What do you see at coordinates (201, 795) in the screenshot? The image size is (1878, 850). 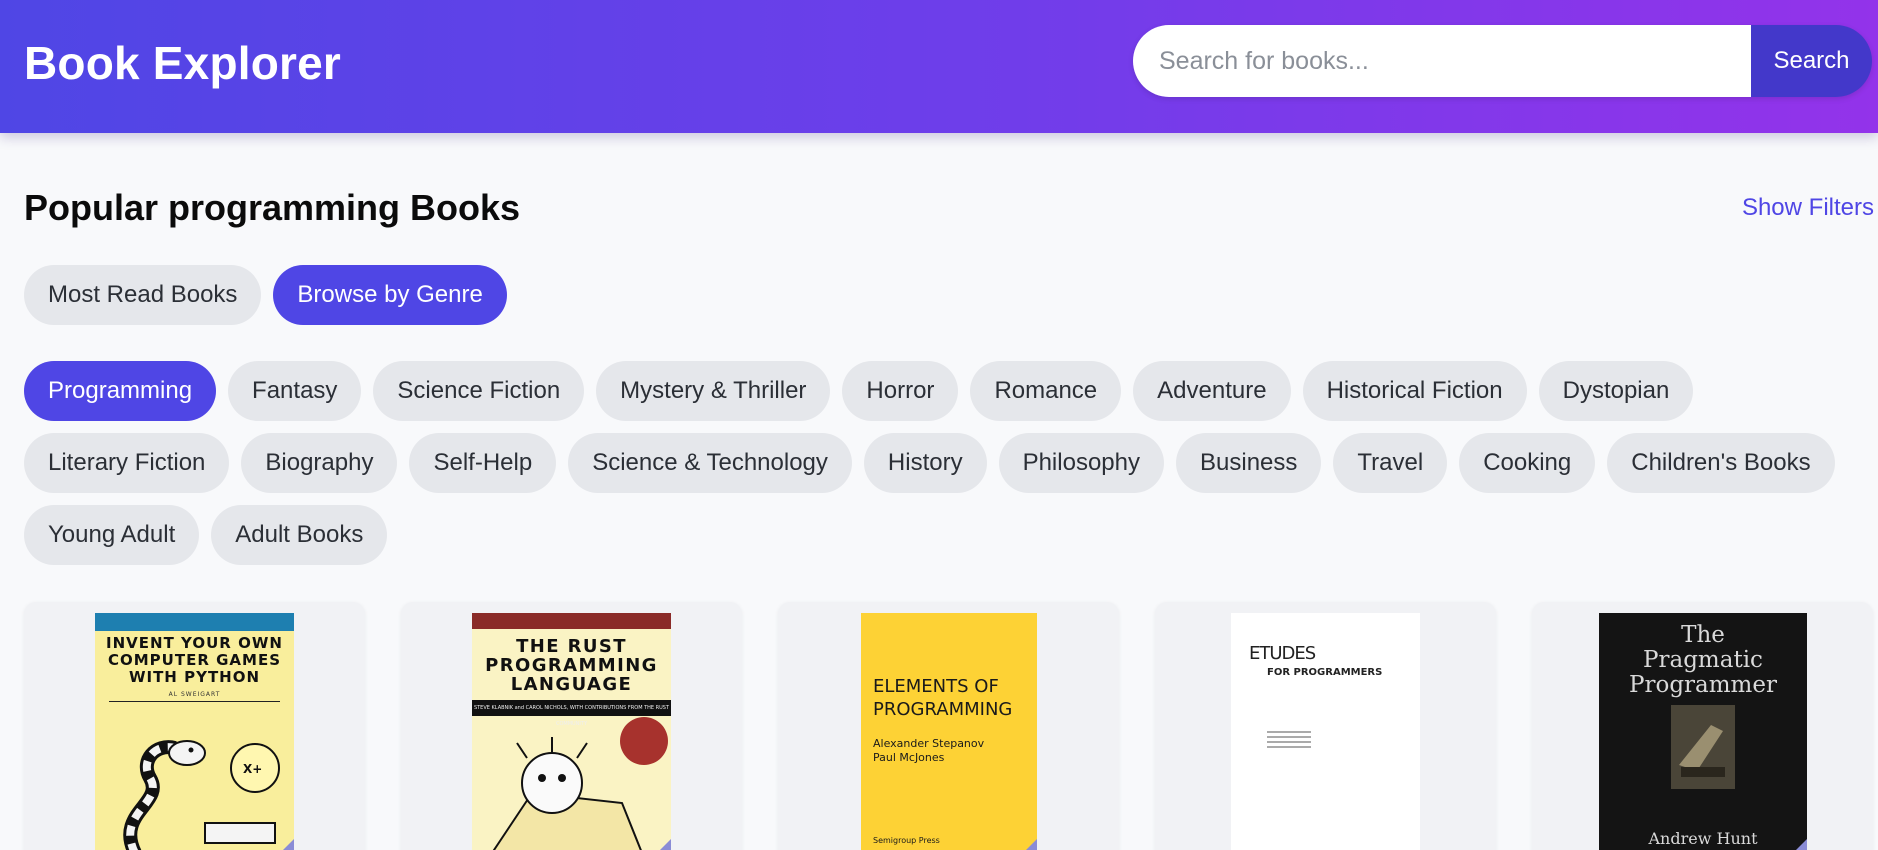 I see `snake-illustration-icon: X+` at bounding box center [201, 795].